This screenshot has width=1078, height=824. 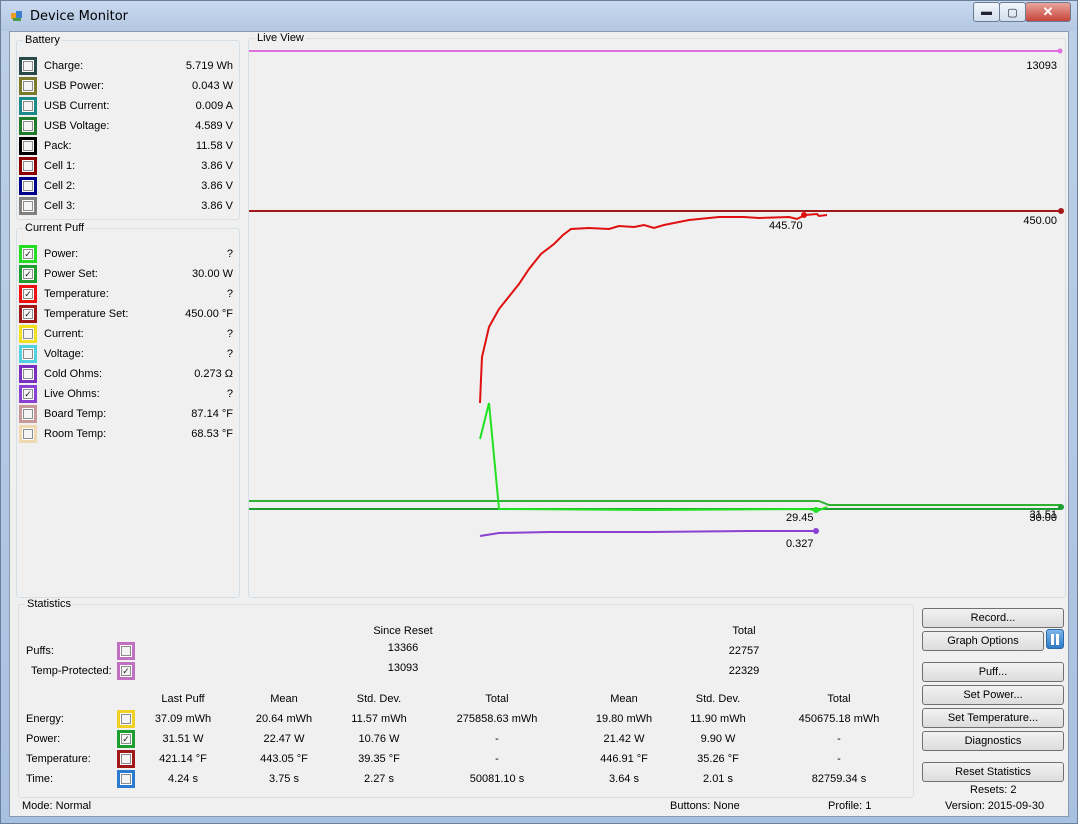 I want to click on stat-cell: 2.27 s, so click(x=379, y=779).